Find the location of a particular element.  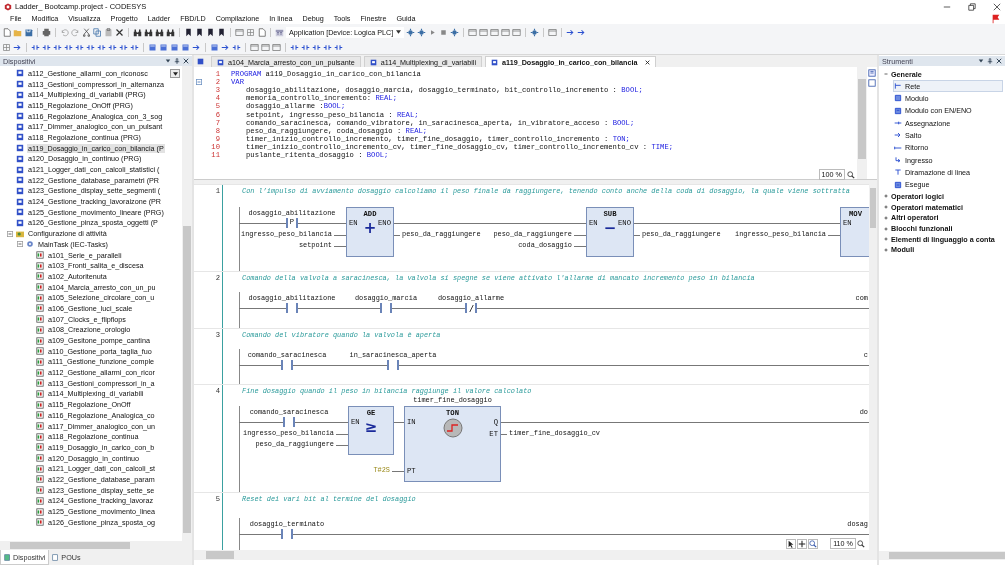

caret-icon is located at coordinates (399, 32).